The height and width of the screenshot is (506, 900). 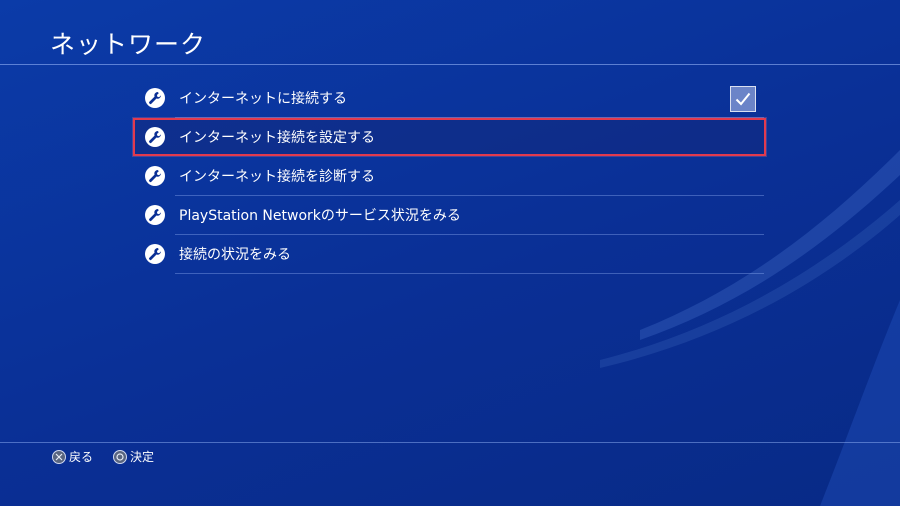 I want to click on confirm-label: 決定, so click(x=142, y=457).